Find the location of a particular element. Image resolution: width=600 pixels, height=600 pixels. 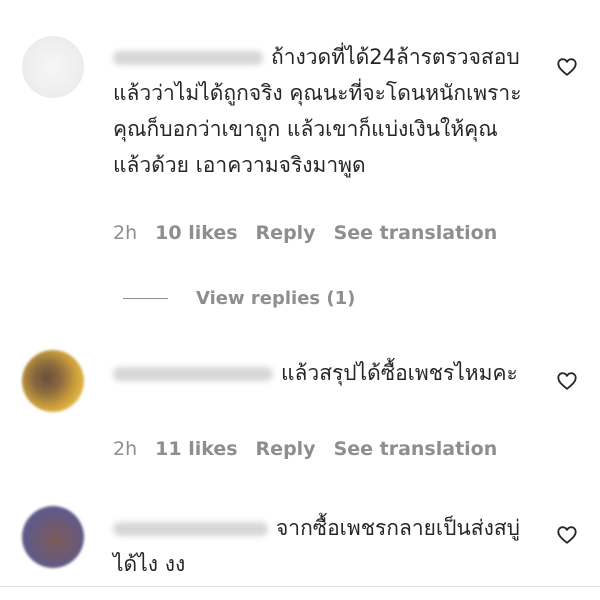

view-replies: View replies (1) is located at coordinates (239, 298).